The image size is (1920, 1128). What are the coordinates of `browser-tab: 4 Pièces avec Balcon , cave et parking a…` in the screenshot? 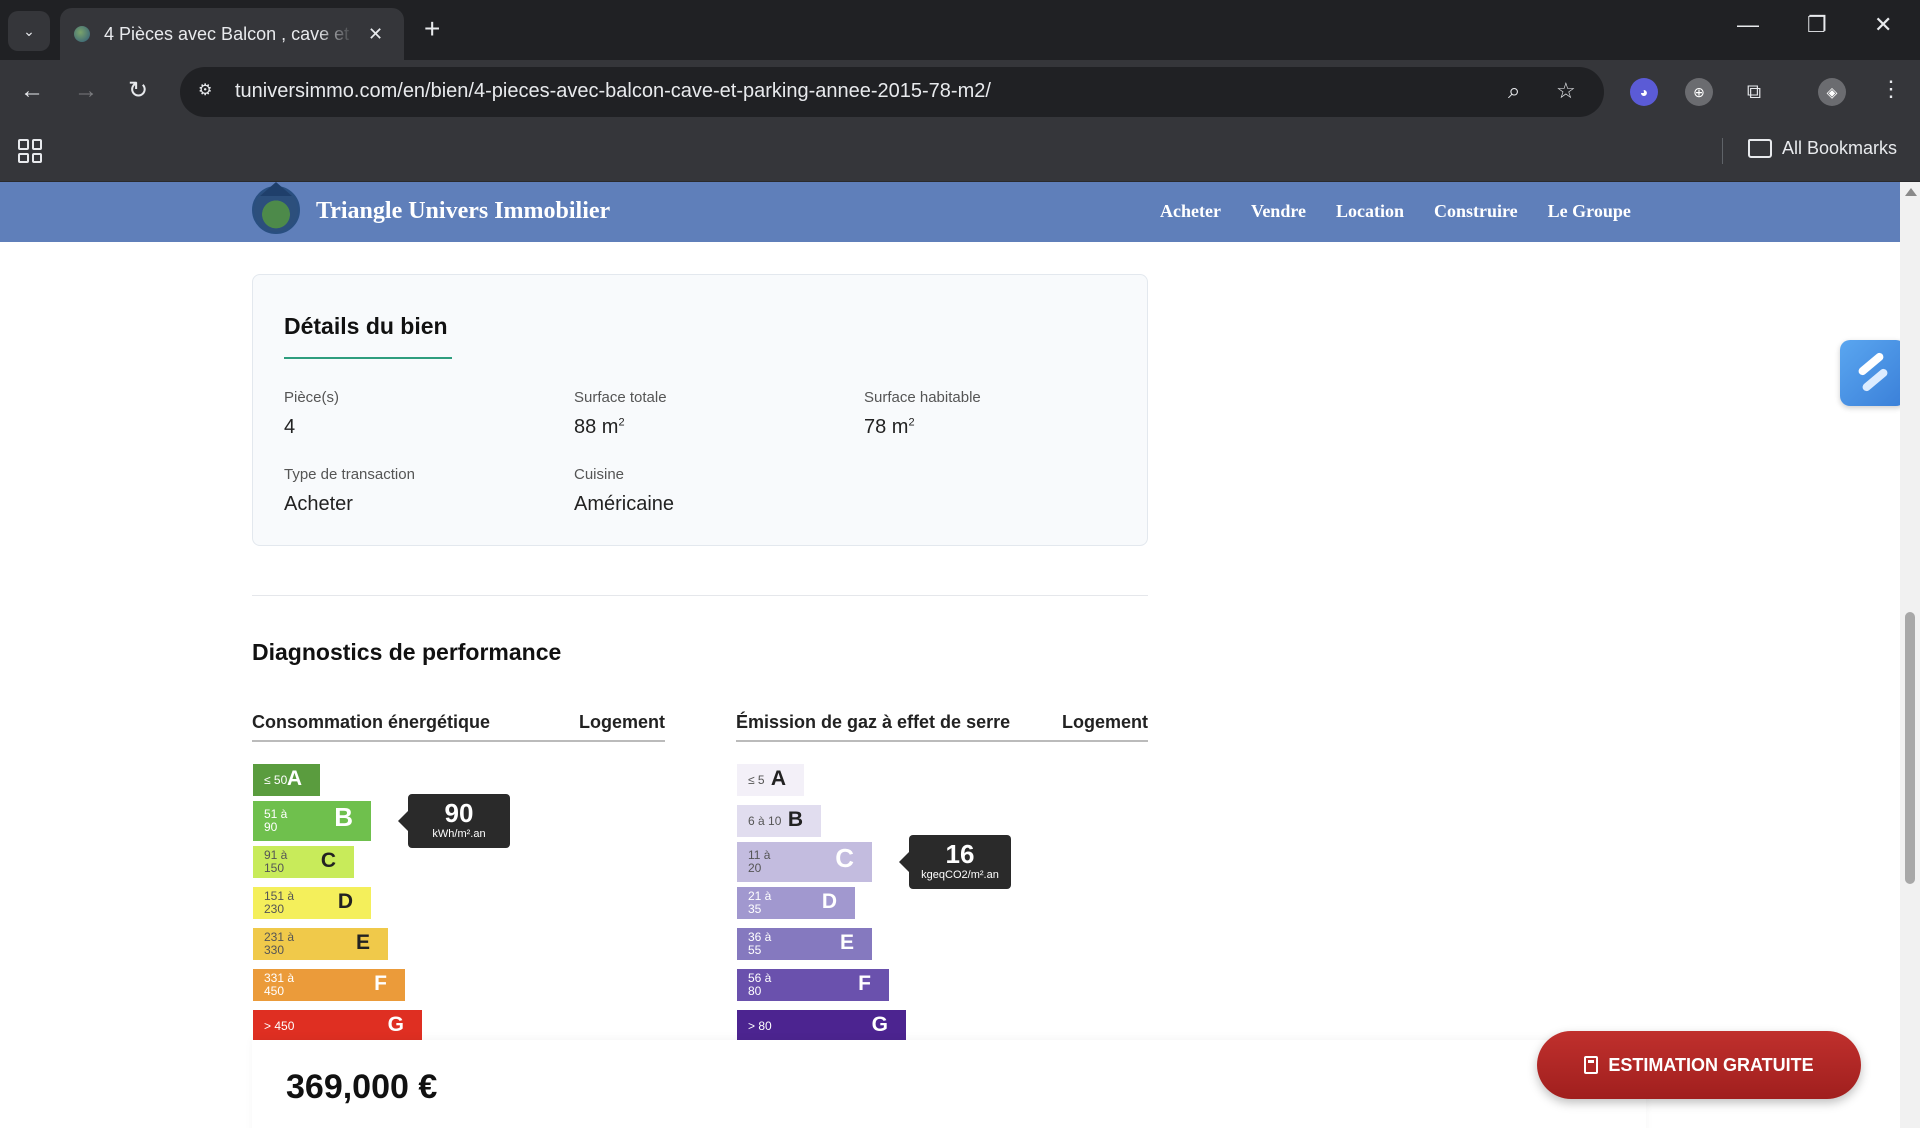 It's located at (232, 34).